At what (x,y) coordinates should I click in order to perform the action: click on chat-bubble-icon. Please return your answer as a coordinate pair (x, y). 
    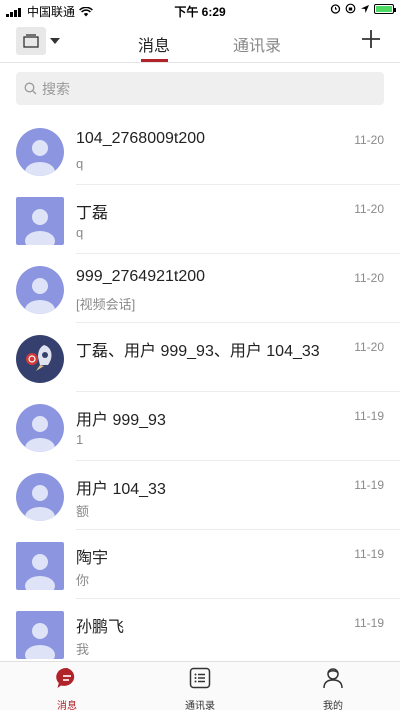
    Looking at the image, I should click on (65, 677).